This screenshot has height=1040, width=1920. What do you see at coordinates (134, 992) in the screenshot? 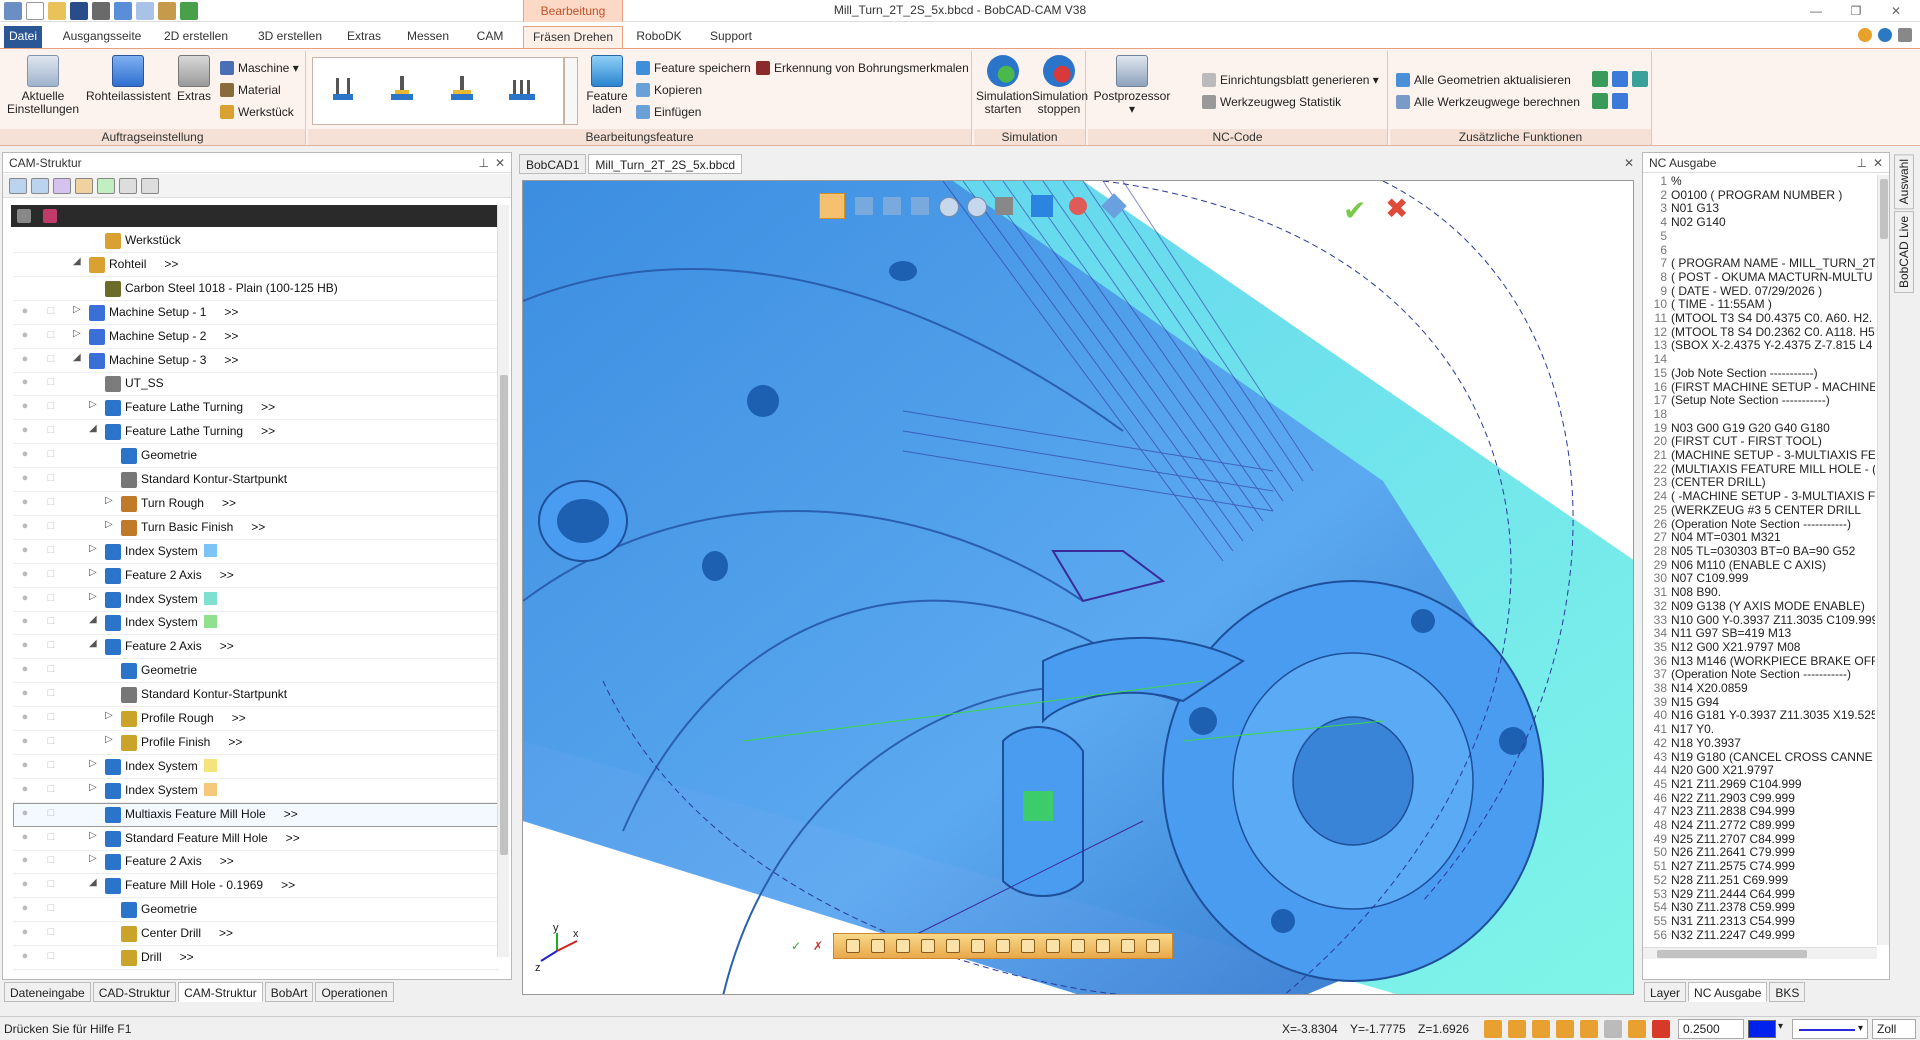
I see `tab-cad-struktur: CAD-Struktur` at bounding box center [134, 992].